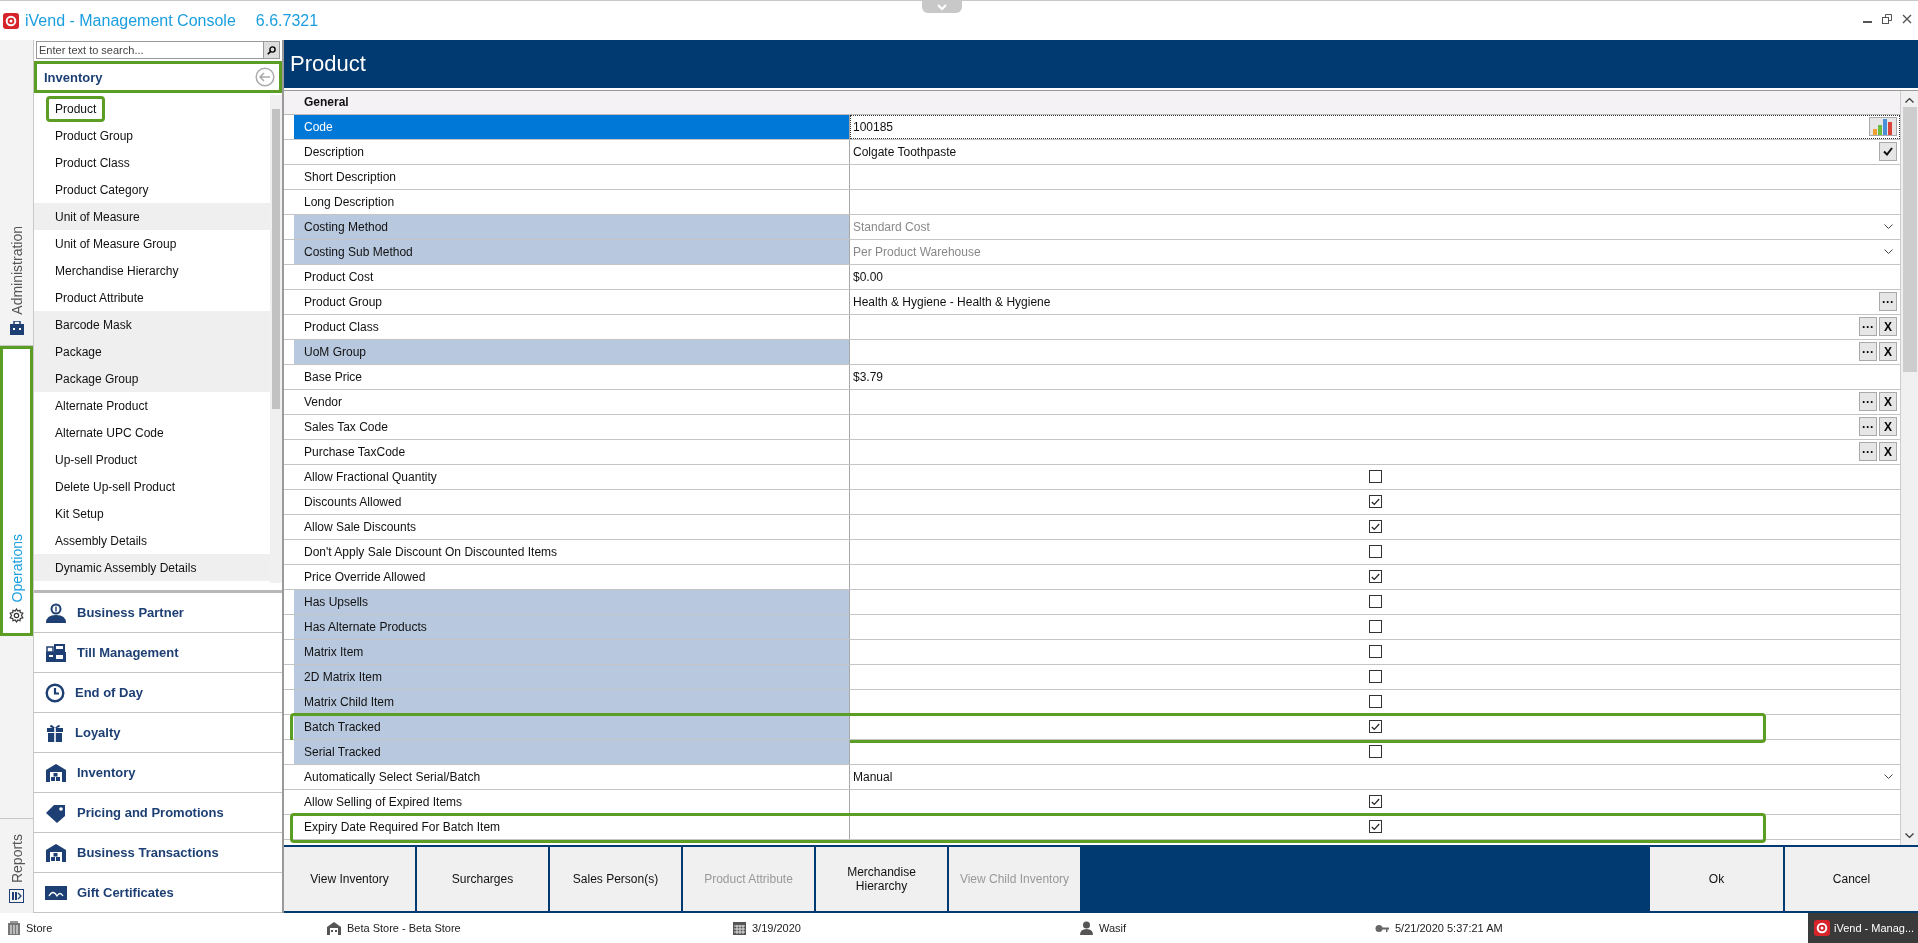  I want to click on nav-item: Up-sell Product, so click(152, 459).